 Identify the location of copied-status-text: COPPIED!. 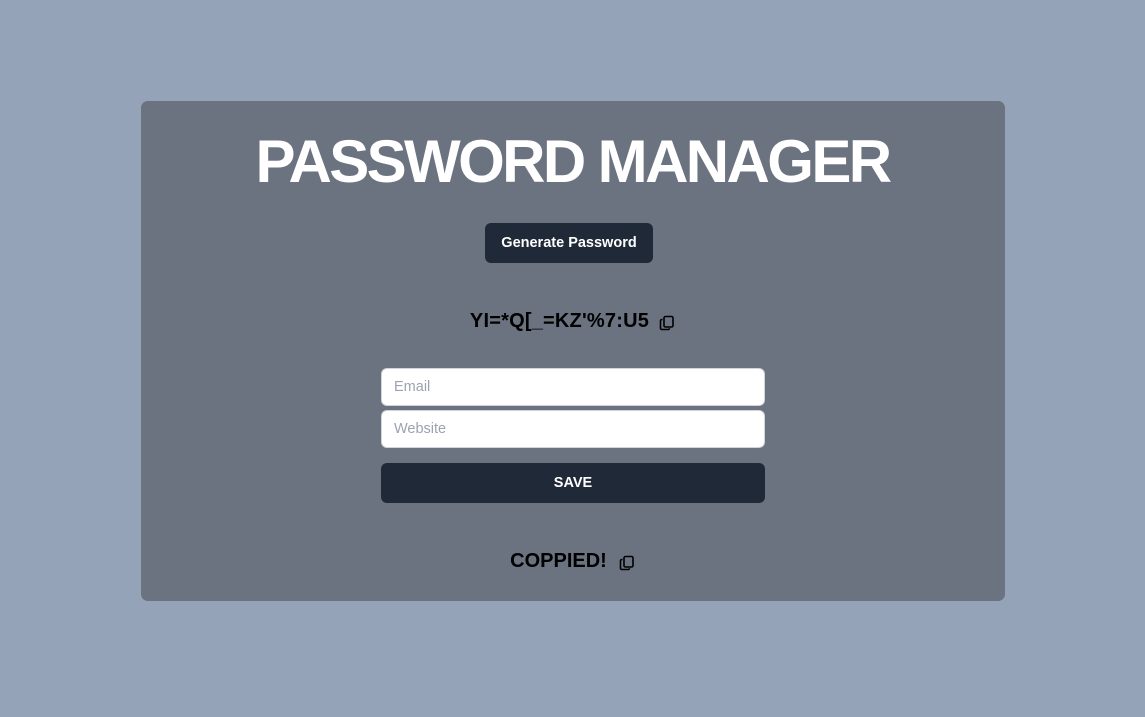
(558, 560).